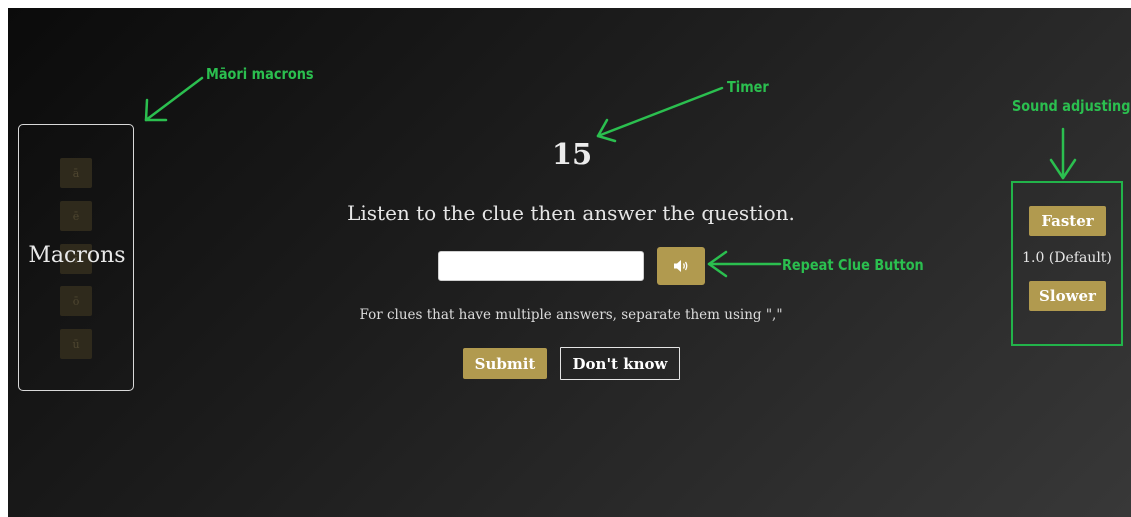 Image resolution: width=1131 pixels, height=517 pixels. Describe the element at coordinates (1067, 296) in the screenshot. I see `slower-button: Slower` at that location.